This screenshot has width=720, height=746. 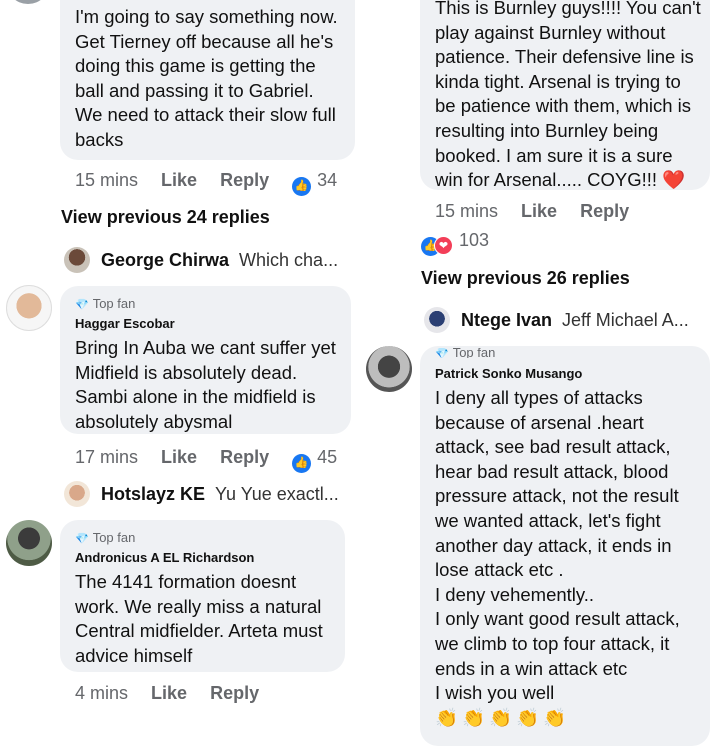 I want to click on reply-author: George Chirwa, so click(x=165, y=260).